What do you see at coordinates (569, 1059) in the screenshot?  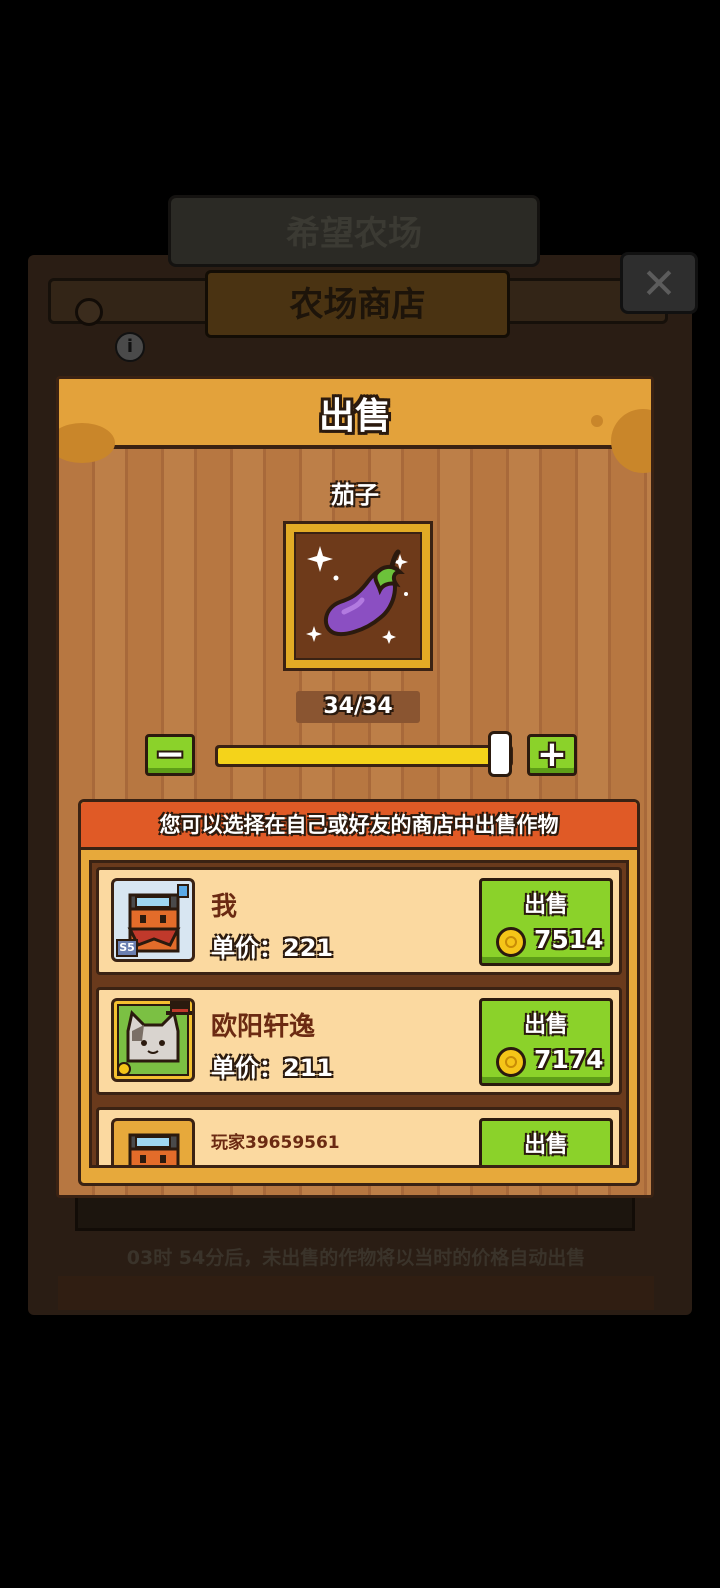 I see `sell-amount: 7174` at bounding box center [569, 1059].